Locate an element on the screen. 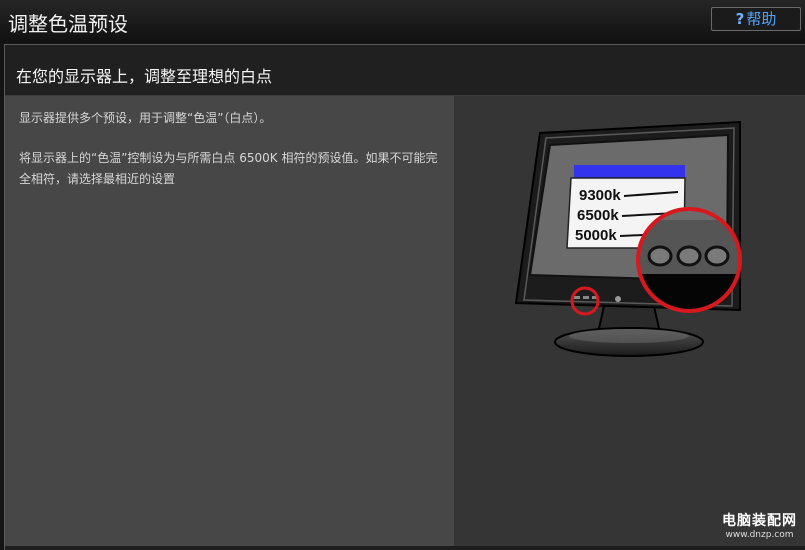 This screenshot has width=805, height=550. watermark: 电脑装配网 www.dnzp.com is located at coordinates (759, 525).